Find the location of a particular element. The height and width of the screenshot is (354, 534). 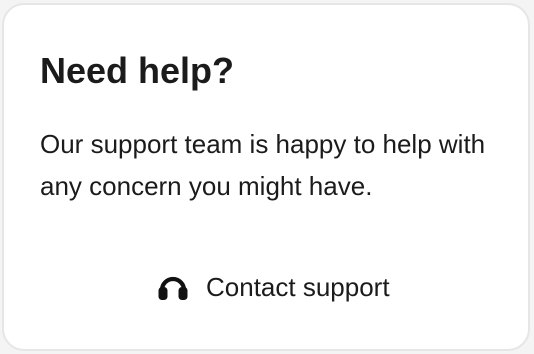

headset-icon is located at coordinates (173, 287).